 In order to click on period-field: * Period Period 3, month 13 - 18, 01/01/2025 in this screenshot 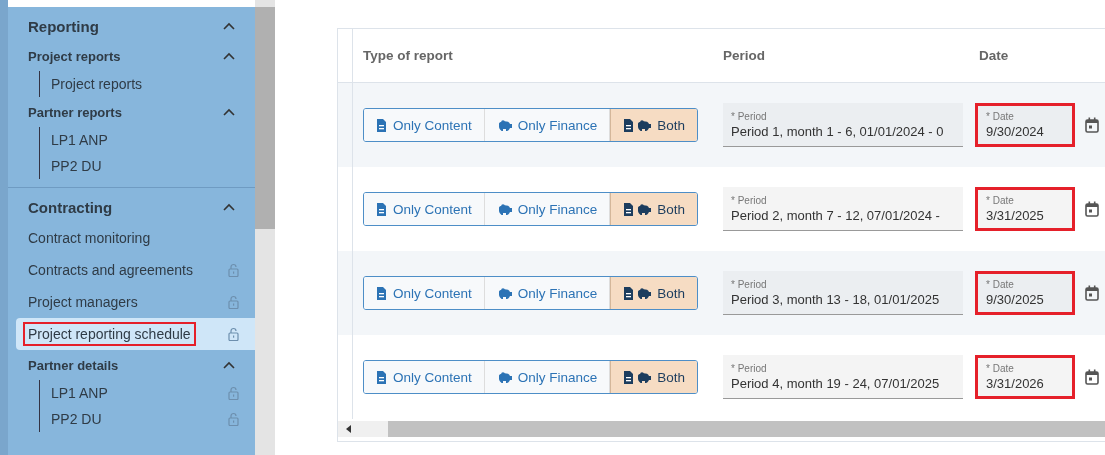, I will do `click(843, 293)`.